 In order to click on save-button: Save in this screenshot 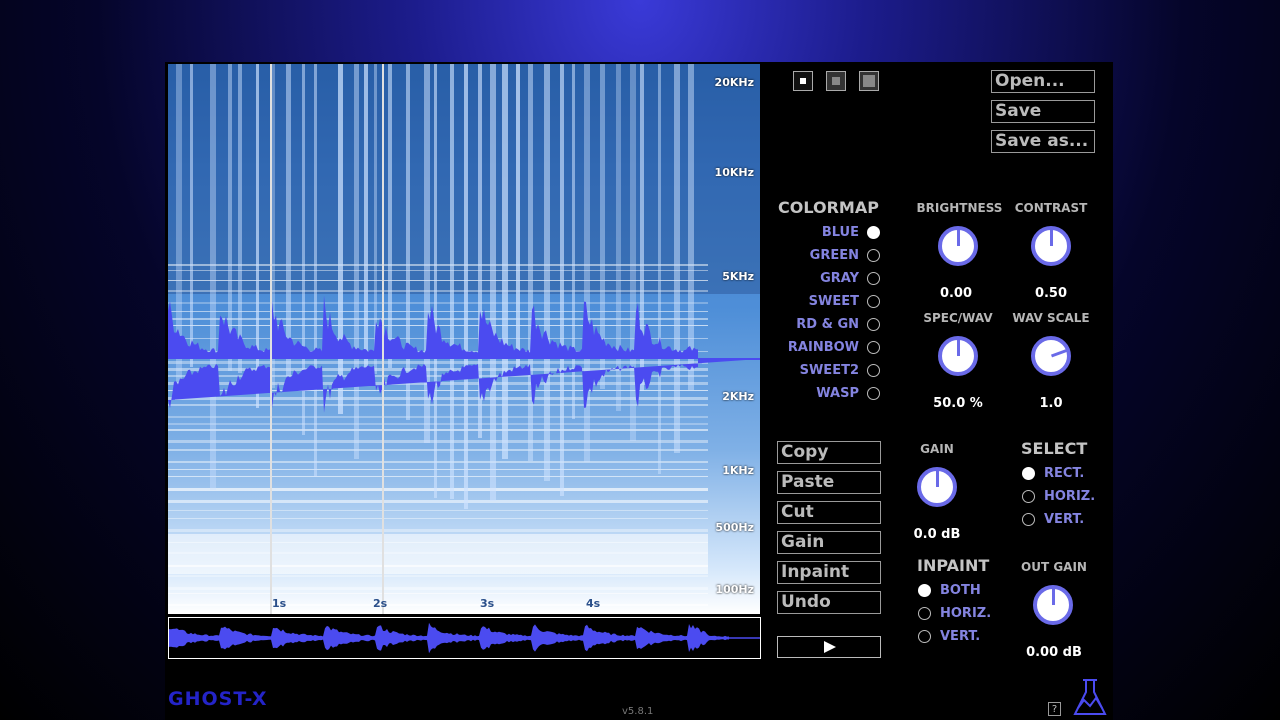, I will do `click(1043, 111)`.